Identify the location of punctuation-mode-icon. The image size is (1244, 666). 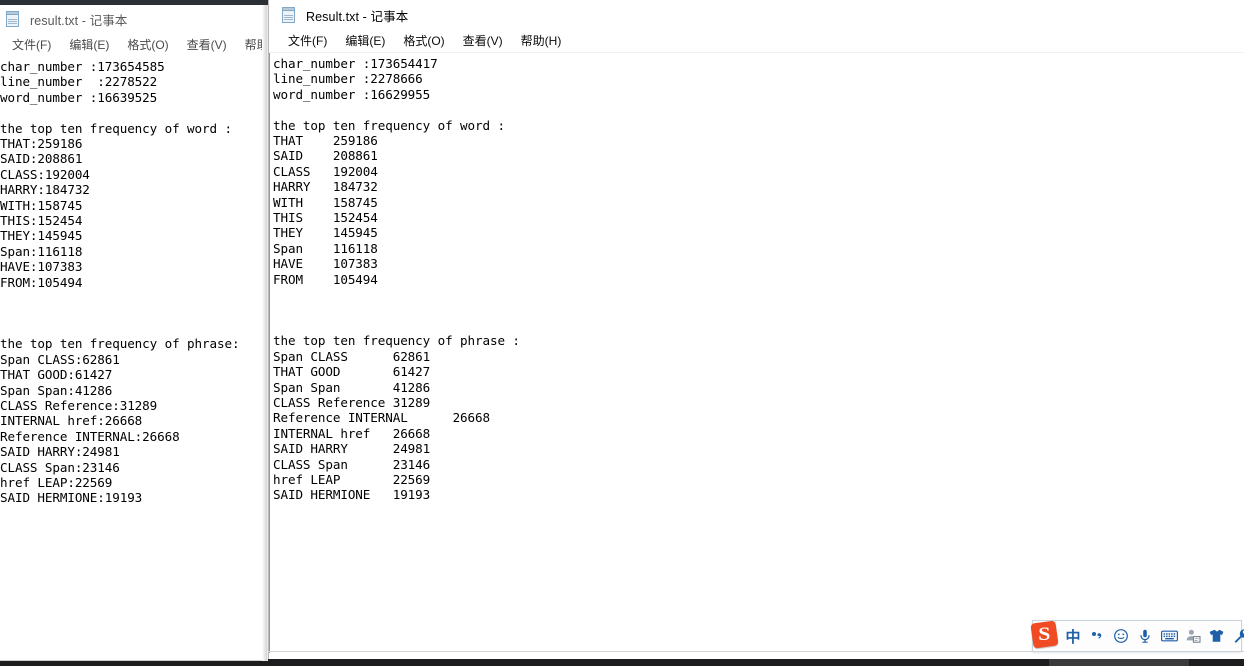
(1097, 636).